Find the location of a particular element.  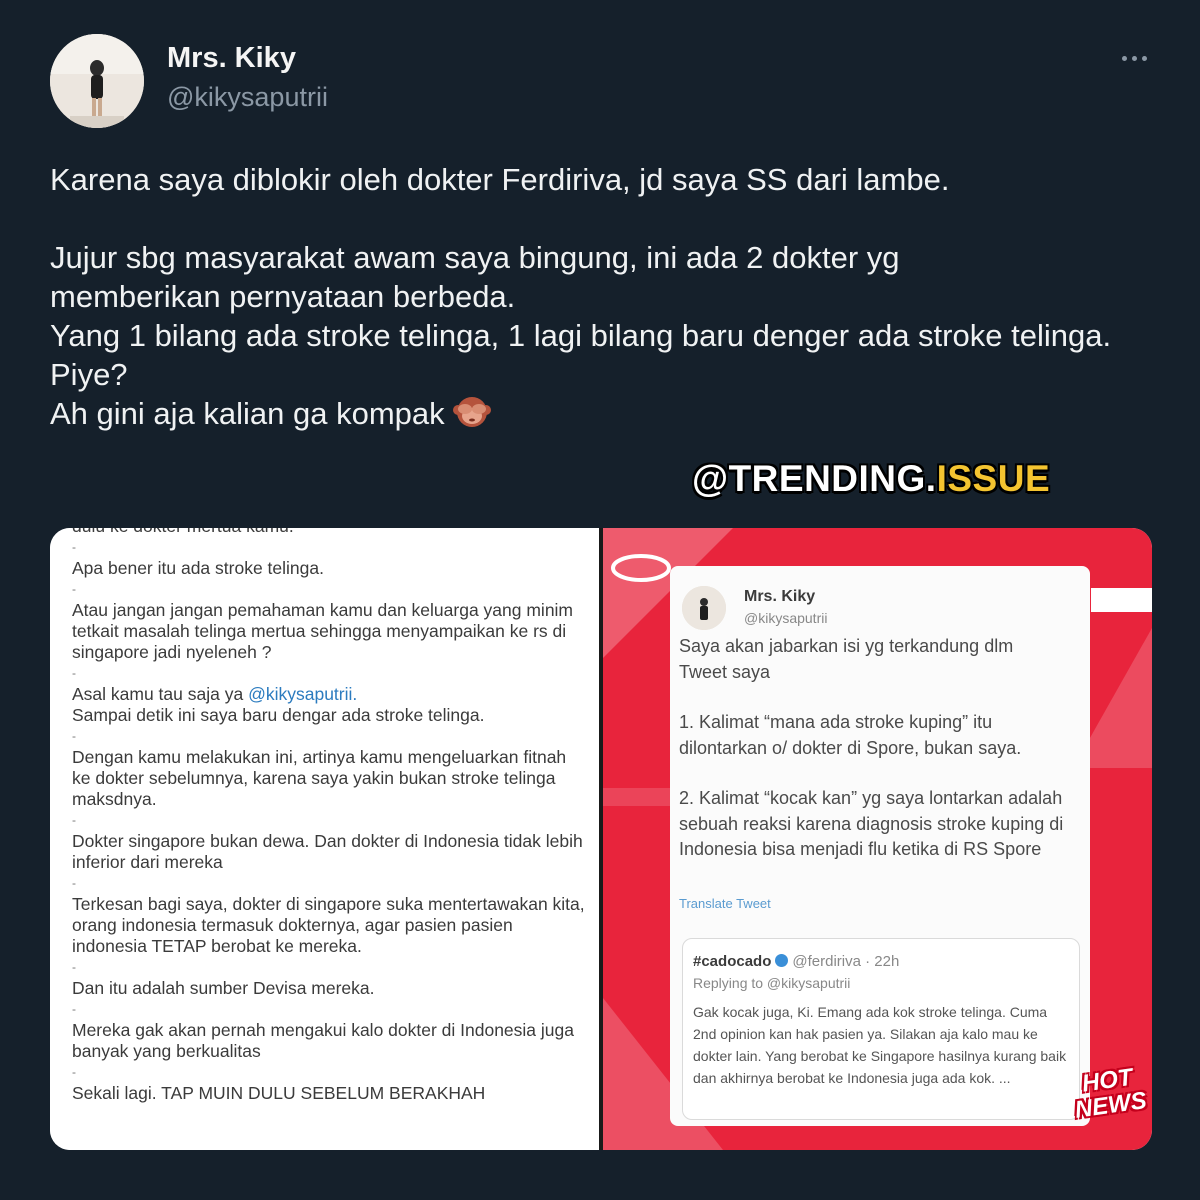

ss-line: Asal kamu tau saja ya @kikysaputrii. is located at coordinates (329, 694).